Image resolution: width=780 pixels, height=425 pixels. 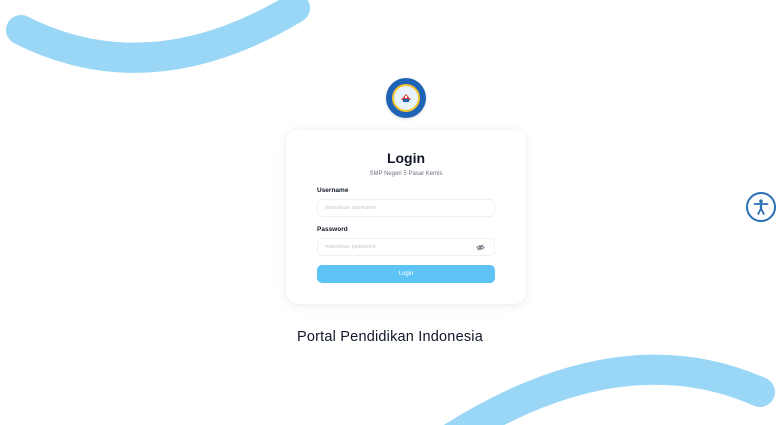 I want to click on password-label: Password, so click(x=332, y=229).